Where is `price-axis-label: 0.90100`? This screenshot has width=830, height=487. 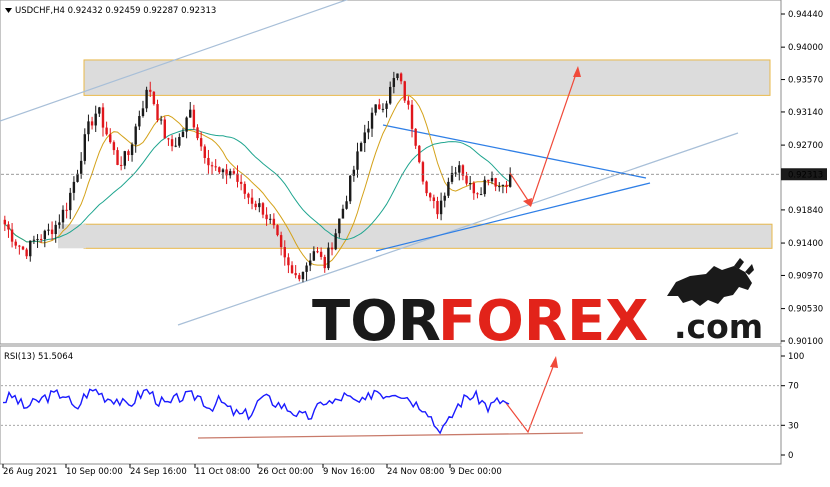
price-axis-label: 0.90100 is located at coordinates (805, 342).